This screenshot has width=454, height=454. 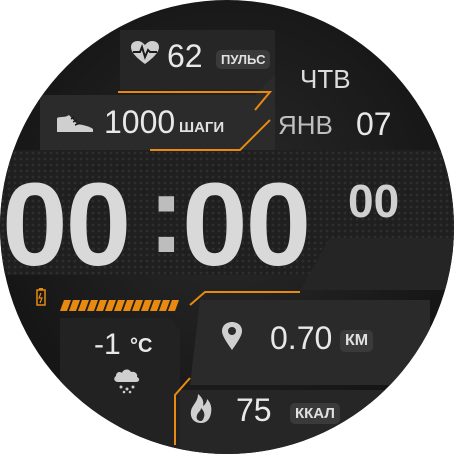 I want to click on heart-rate-unit: ПУЛЬС, so click(x=243, y=59).